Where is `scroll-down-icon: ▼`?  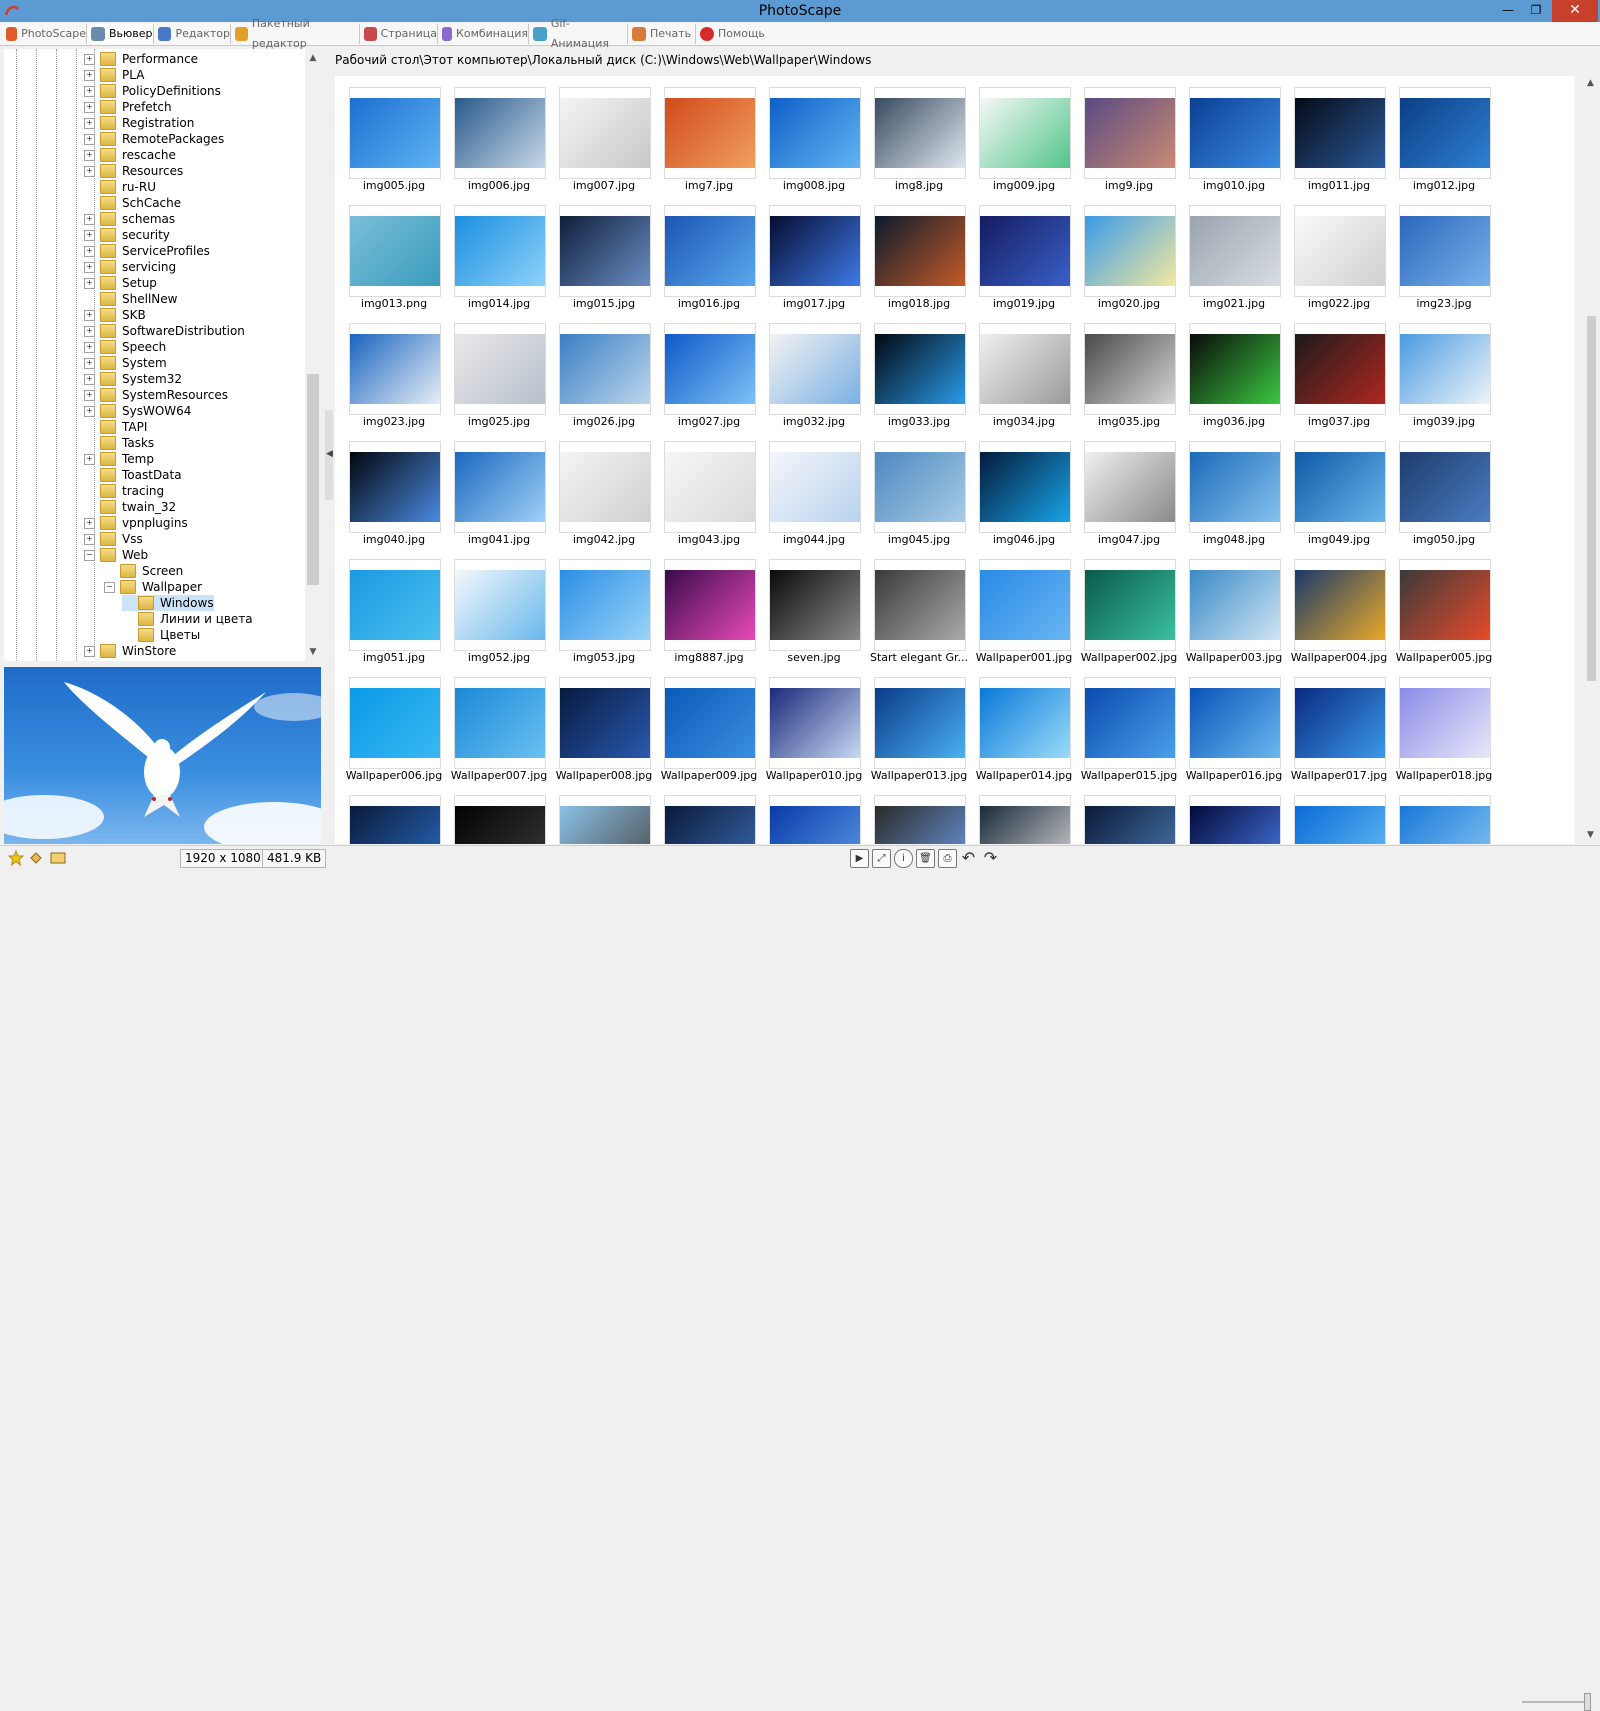 scroll-down-icon: ▼ is located at coordinates (313, 652).